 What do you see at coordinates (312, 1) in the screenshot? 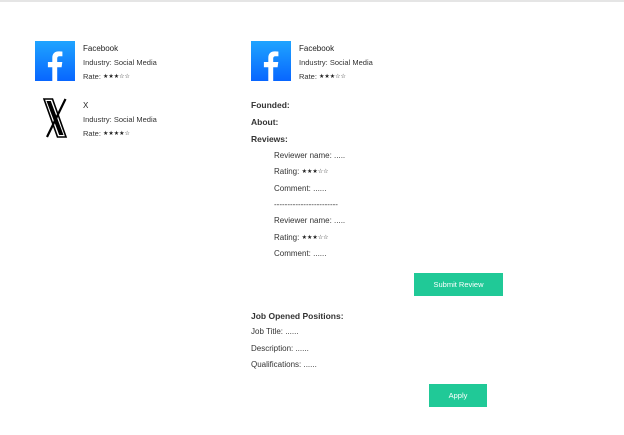
I see `top-divider` at bounding box center [312, 1].